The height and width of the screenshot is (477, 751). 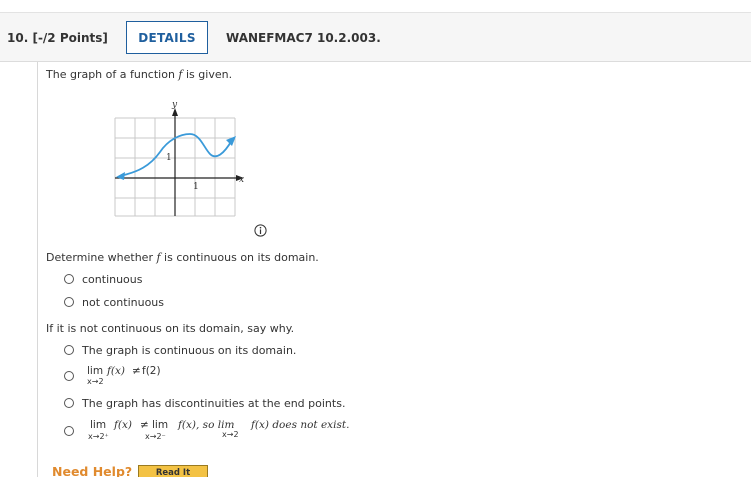 I want to click on info-icon, so click(x=260, y=230).